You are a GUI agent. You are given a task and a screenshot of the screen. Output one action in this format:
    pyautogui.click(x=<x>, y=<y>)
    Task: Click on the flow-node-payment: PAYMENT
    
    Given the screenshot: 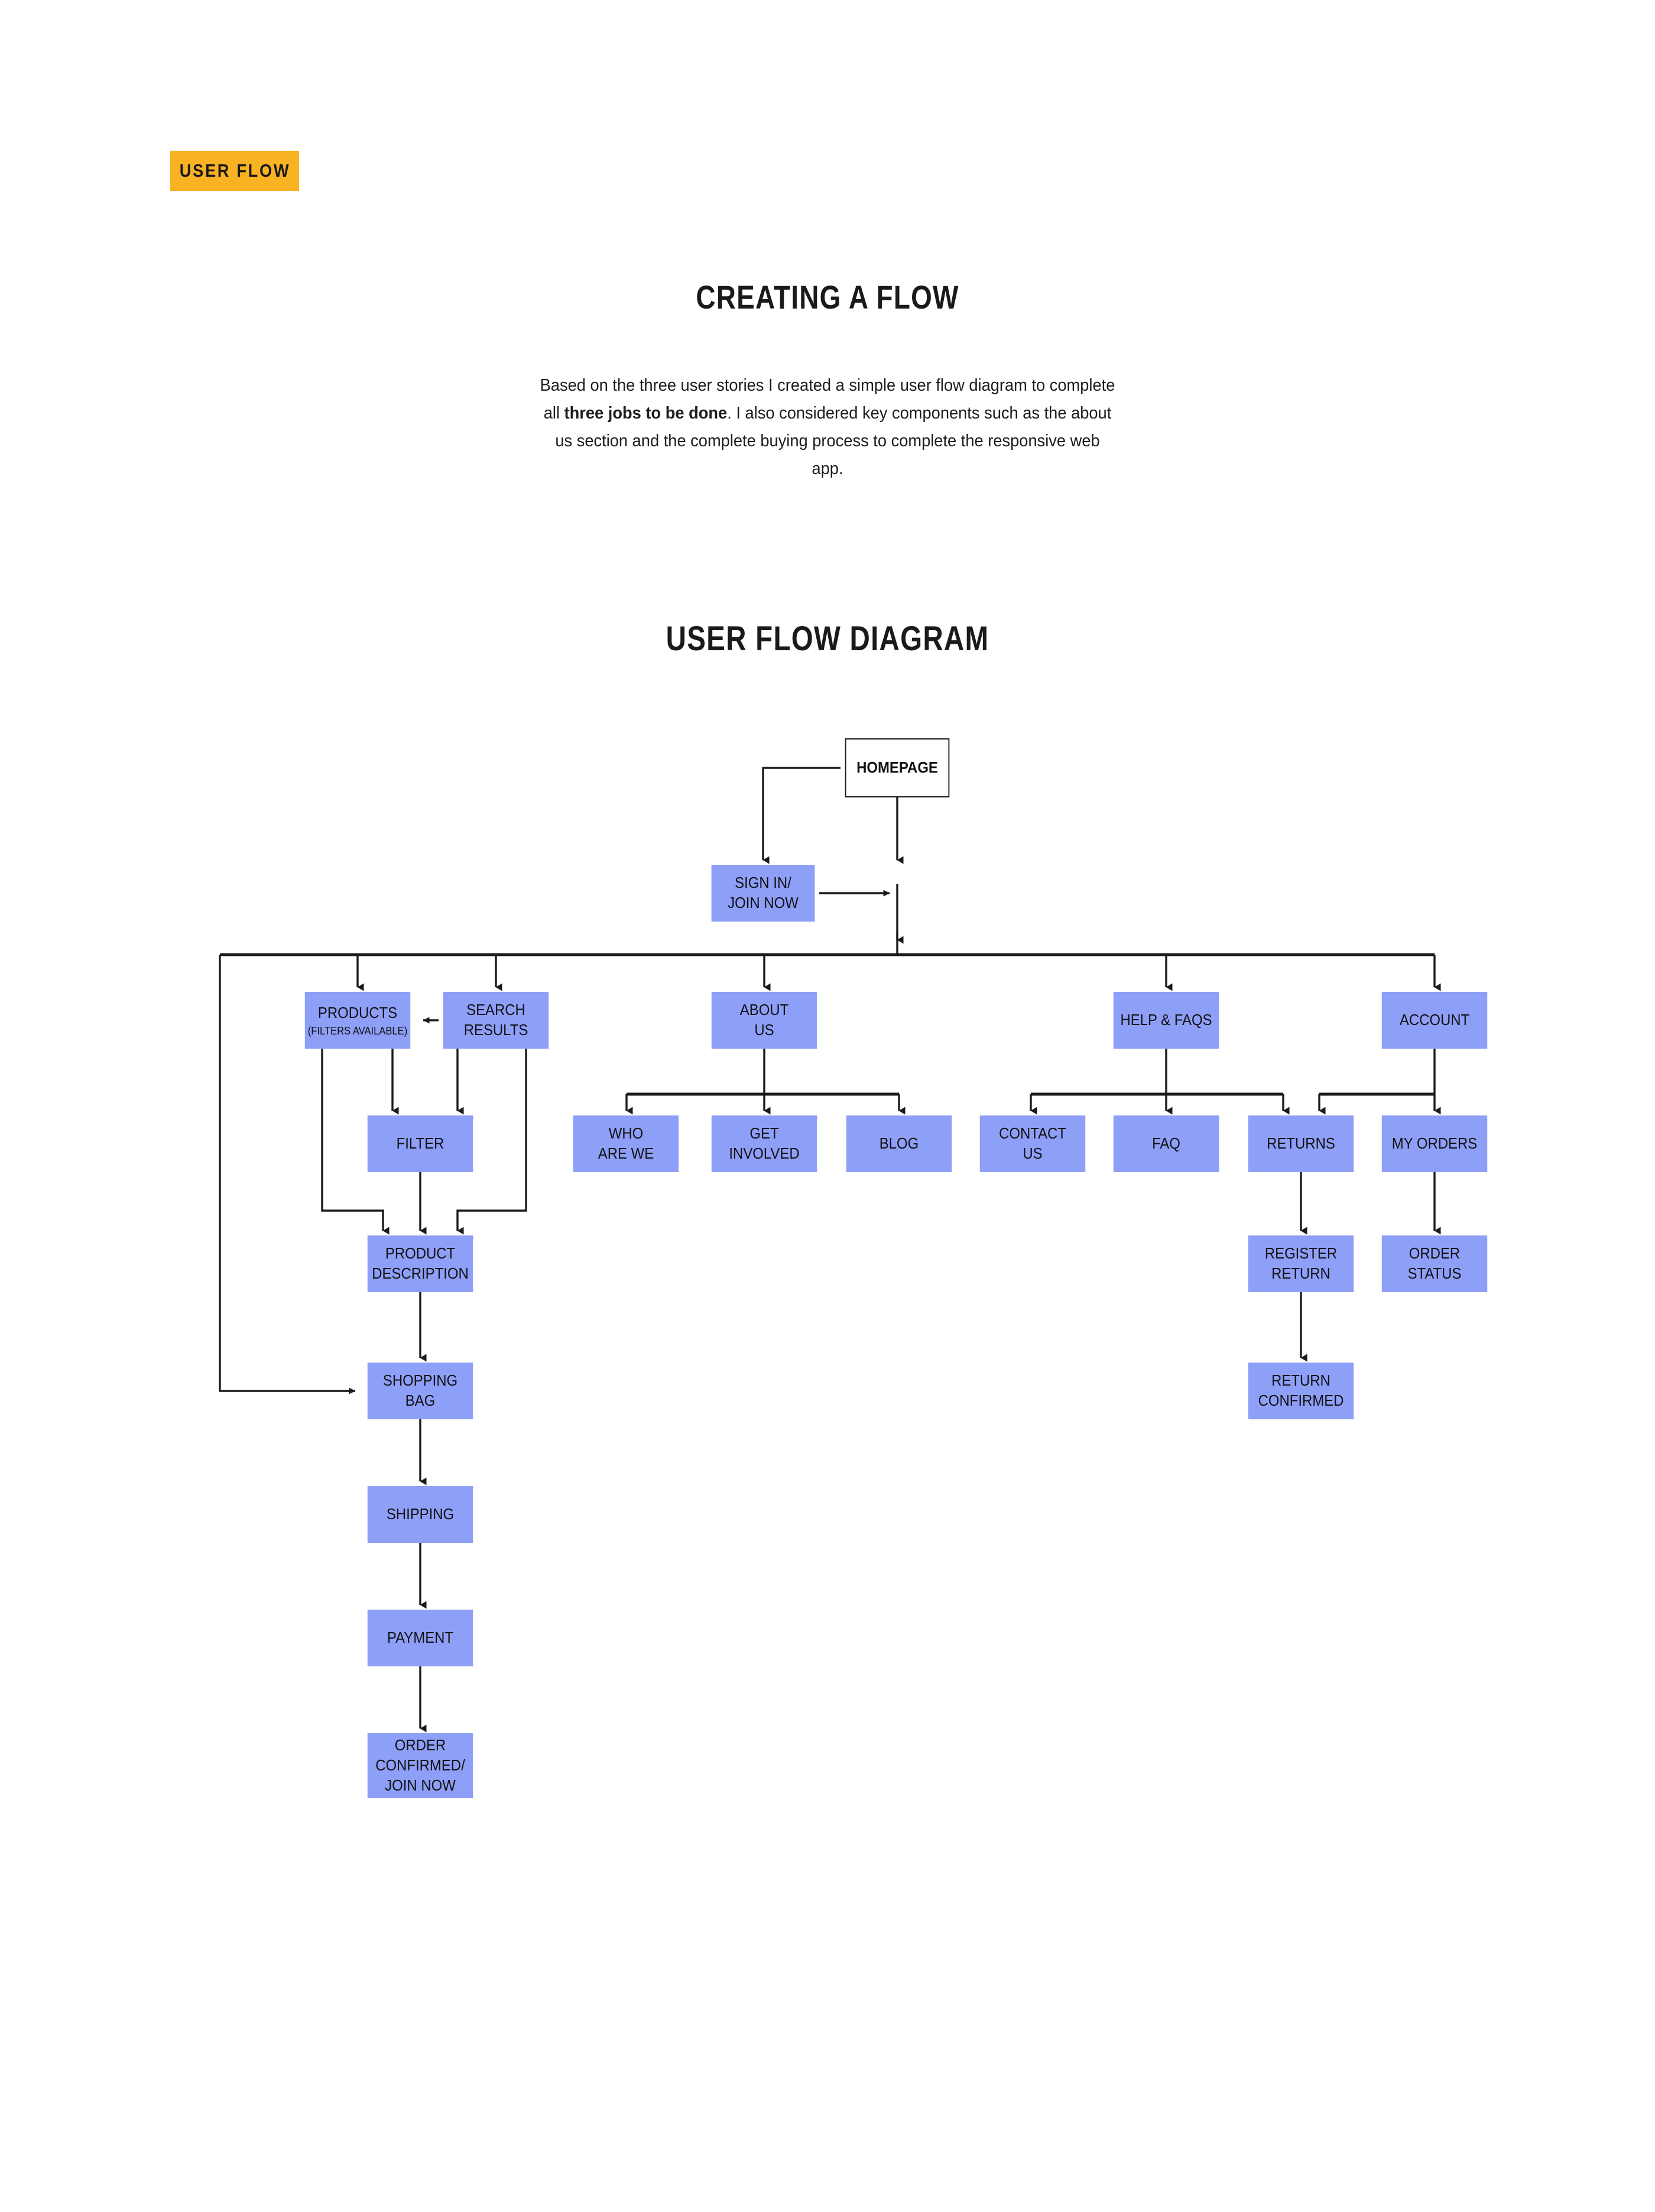 What is the action you would take?
    pyautogui.click(x=420, y=1638)
    